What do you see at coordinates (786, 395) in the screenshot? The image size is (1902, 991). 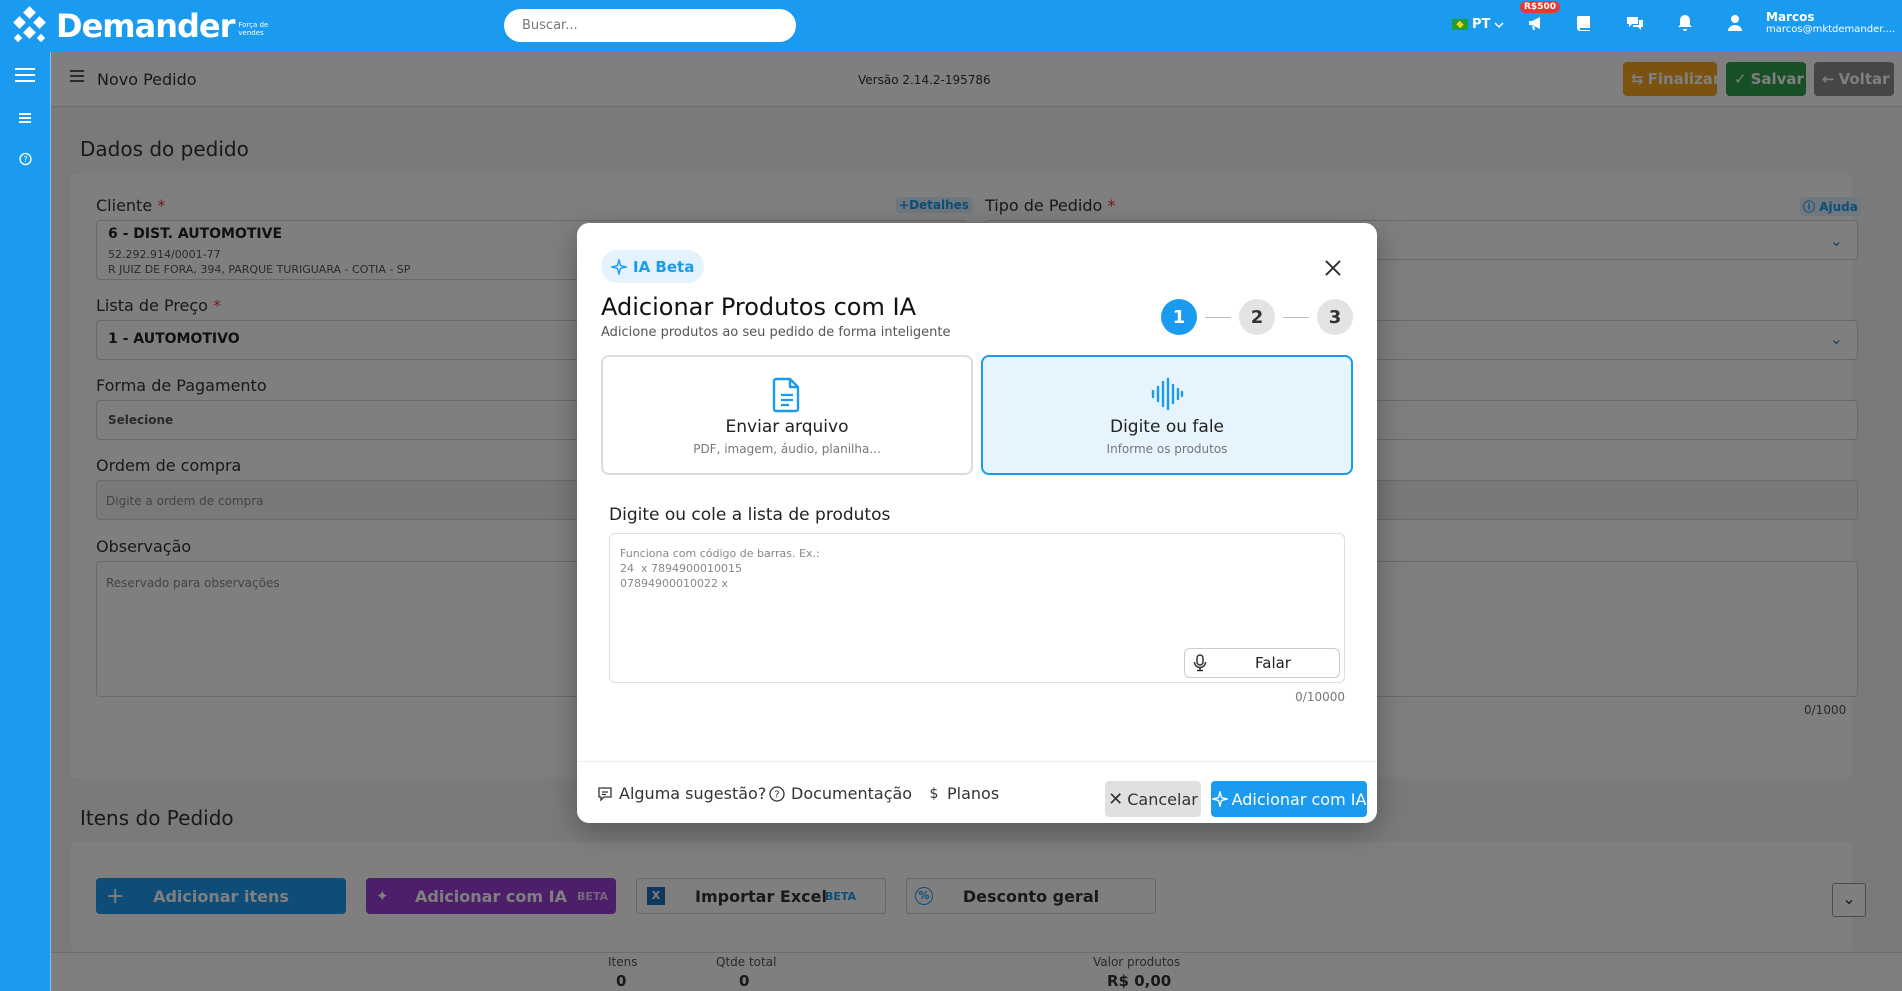 I see `document-icon` at bounding box center [786, 395].